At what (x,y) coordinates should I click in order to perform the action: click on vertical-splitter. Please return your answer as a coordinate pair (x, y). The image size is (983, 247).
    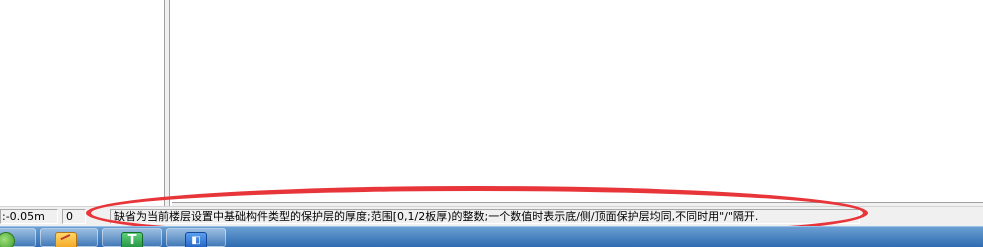
    Looking at the image, I should click on (167, 103).